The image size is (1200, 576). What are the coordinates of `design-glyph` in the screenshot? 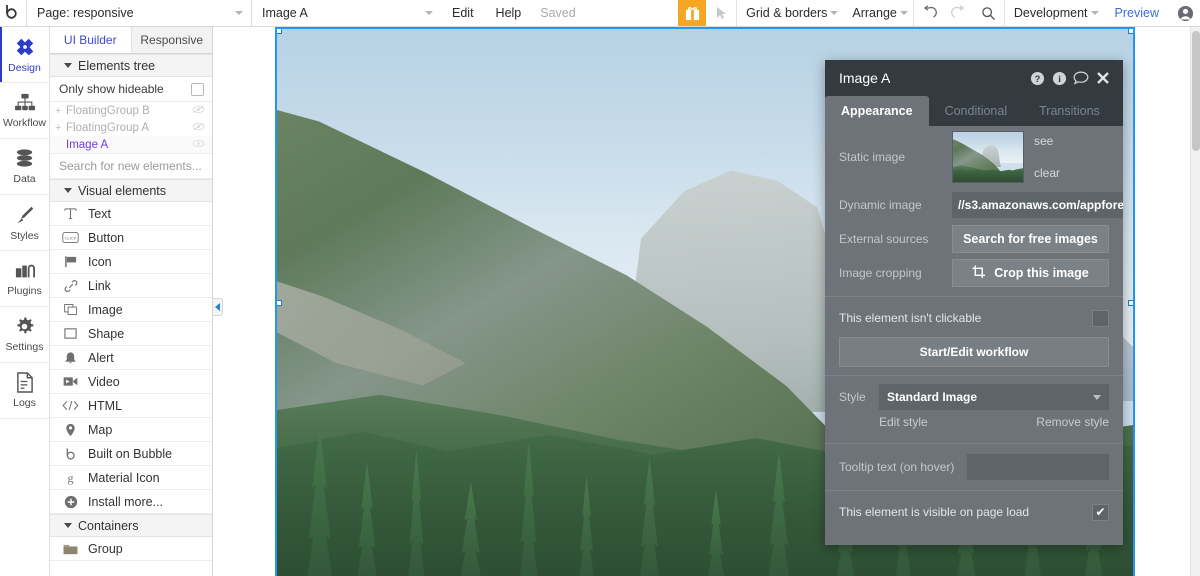 It's located at (24, 46).